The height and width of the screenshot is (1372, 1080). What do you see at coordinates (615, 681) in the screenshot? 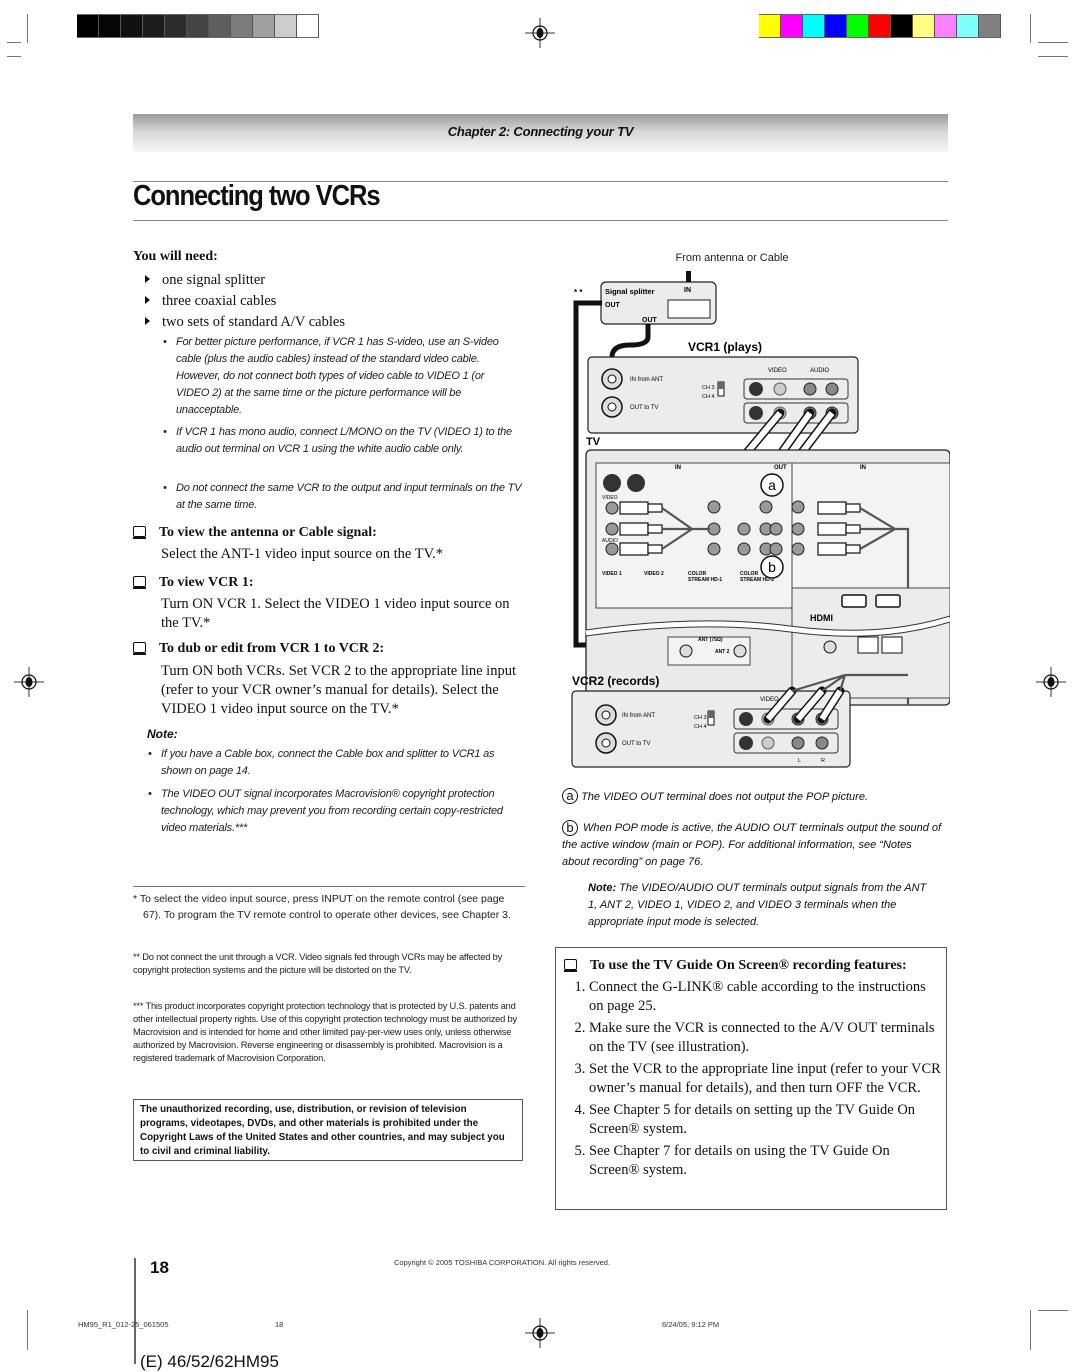
I see `svg-text: VCR2 (records)` at bounding box center [615, 681].